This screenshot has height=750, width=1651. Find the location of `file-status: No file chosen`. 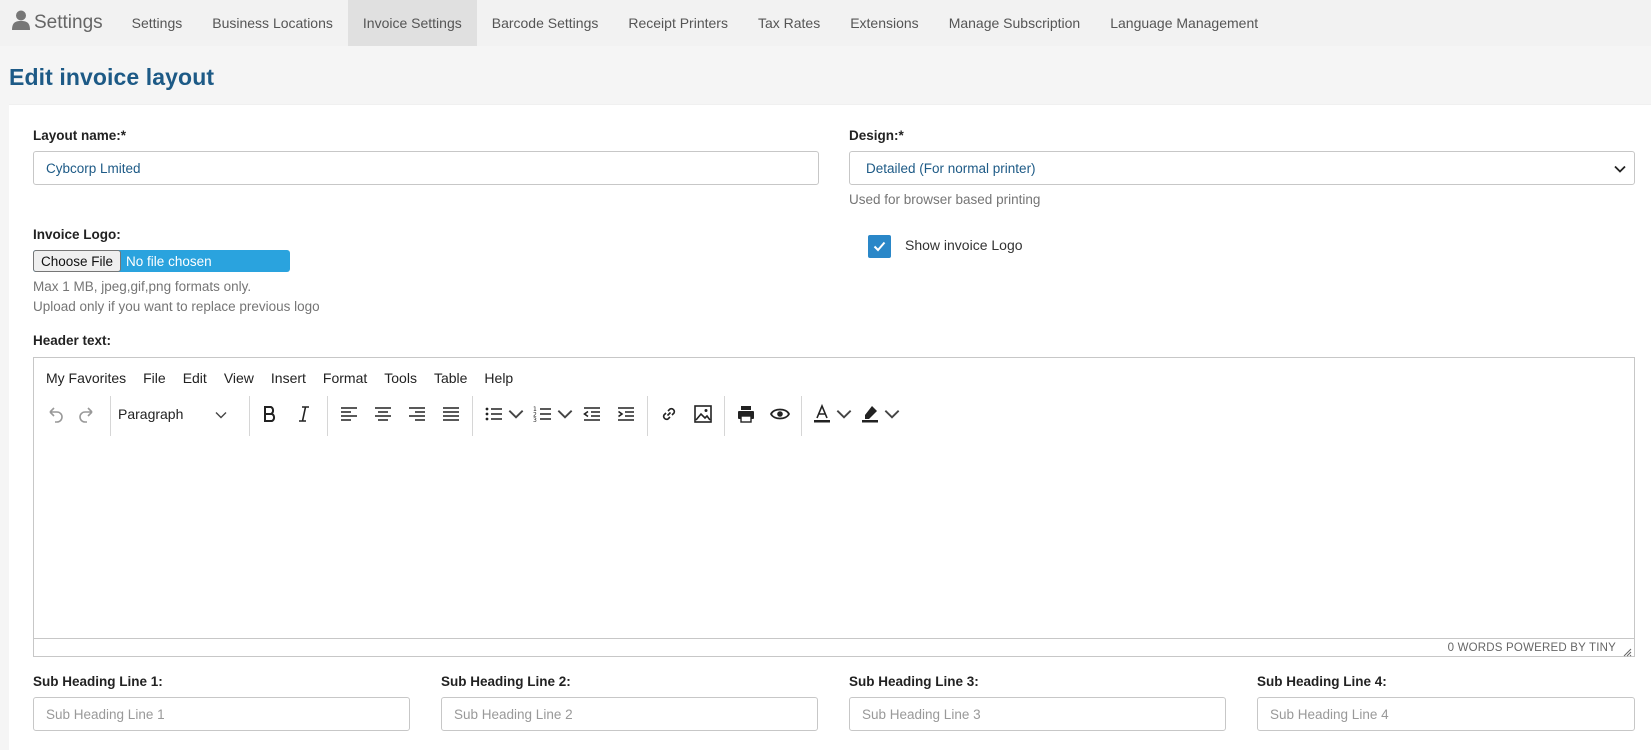

file-status: No file chosen is located at coordinates (169, 261).